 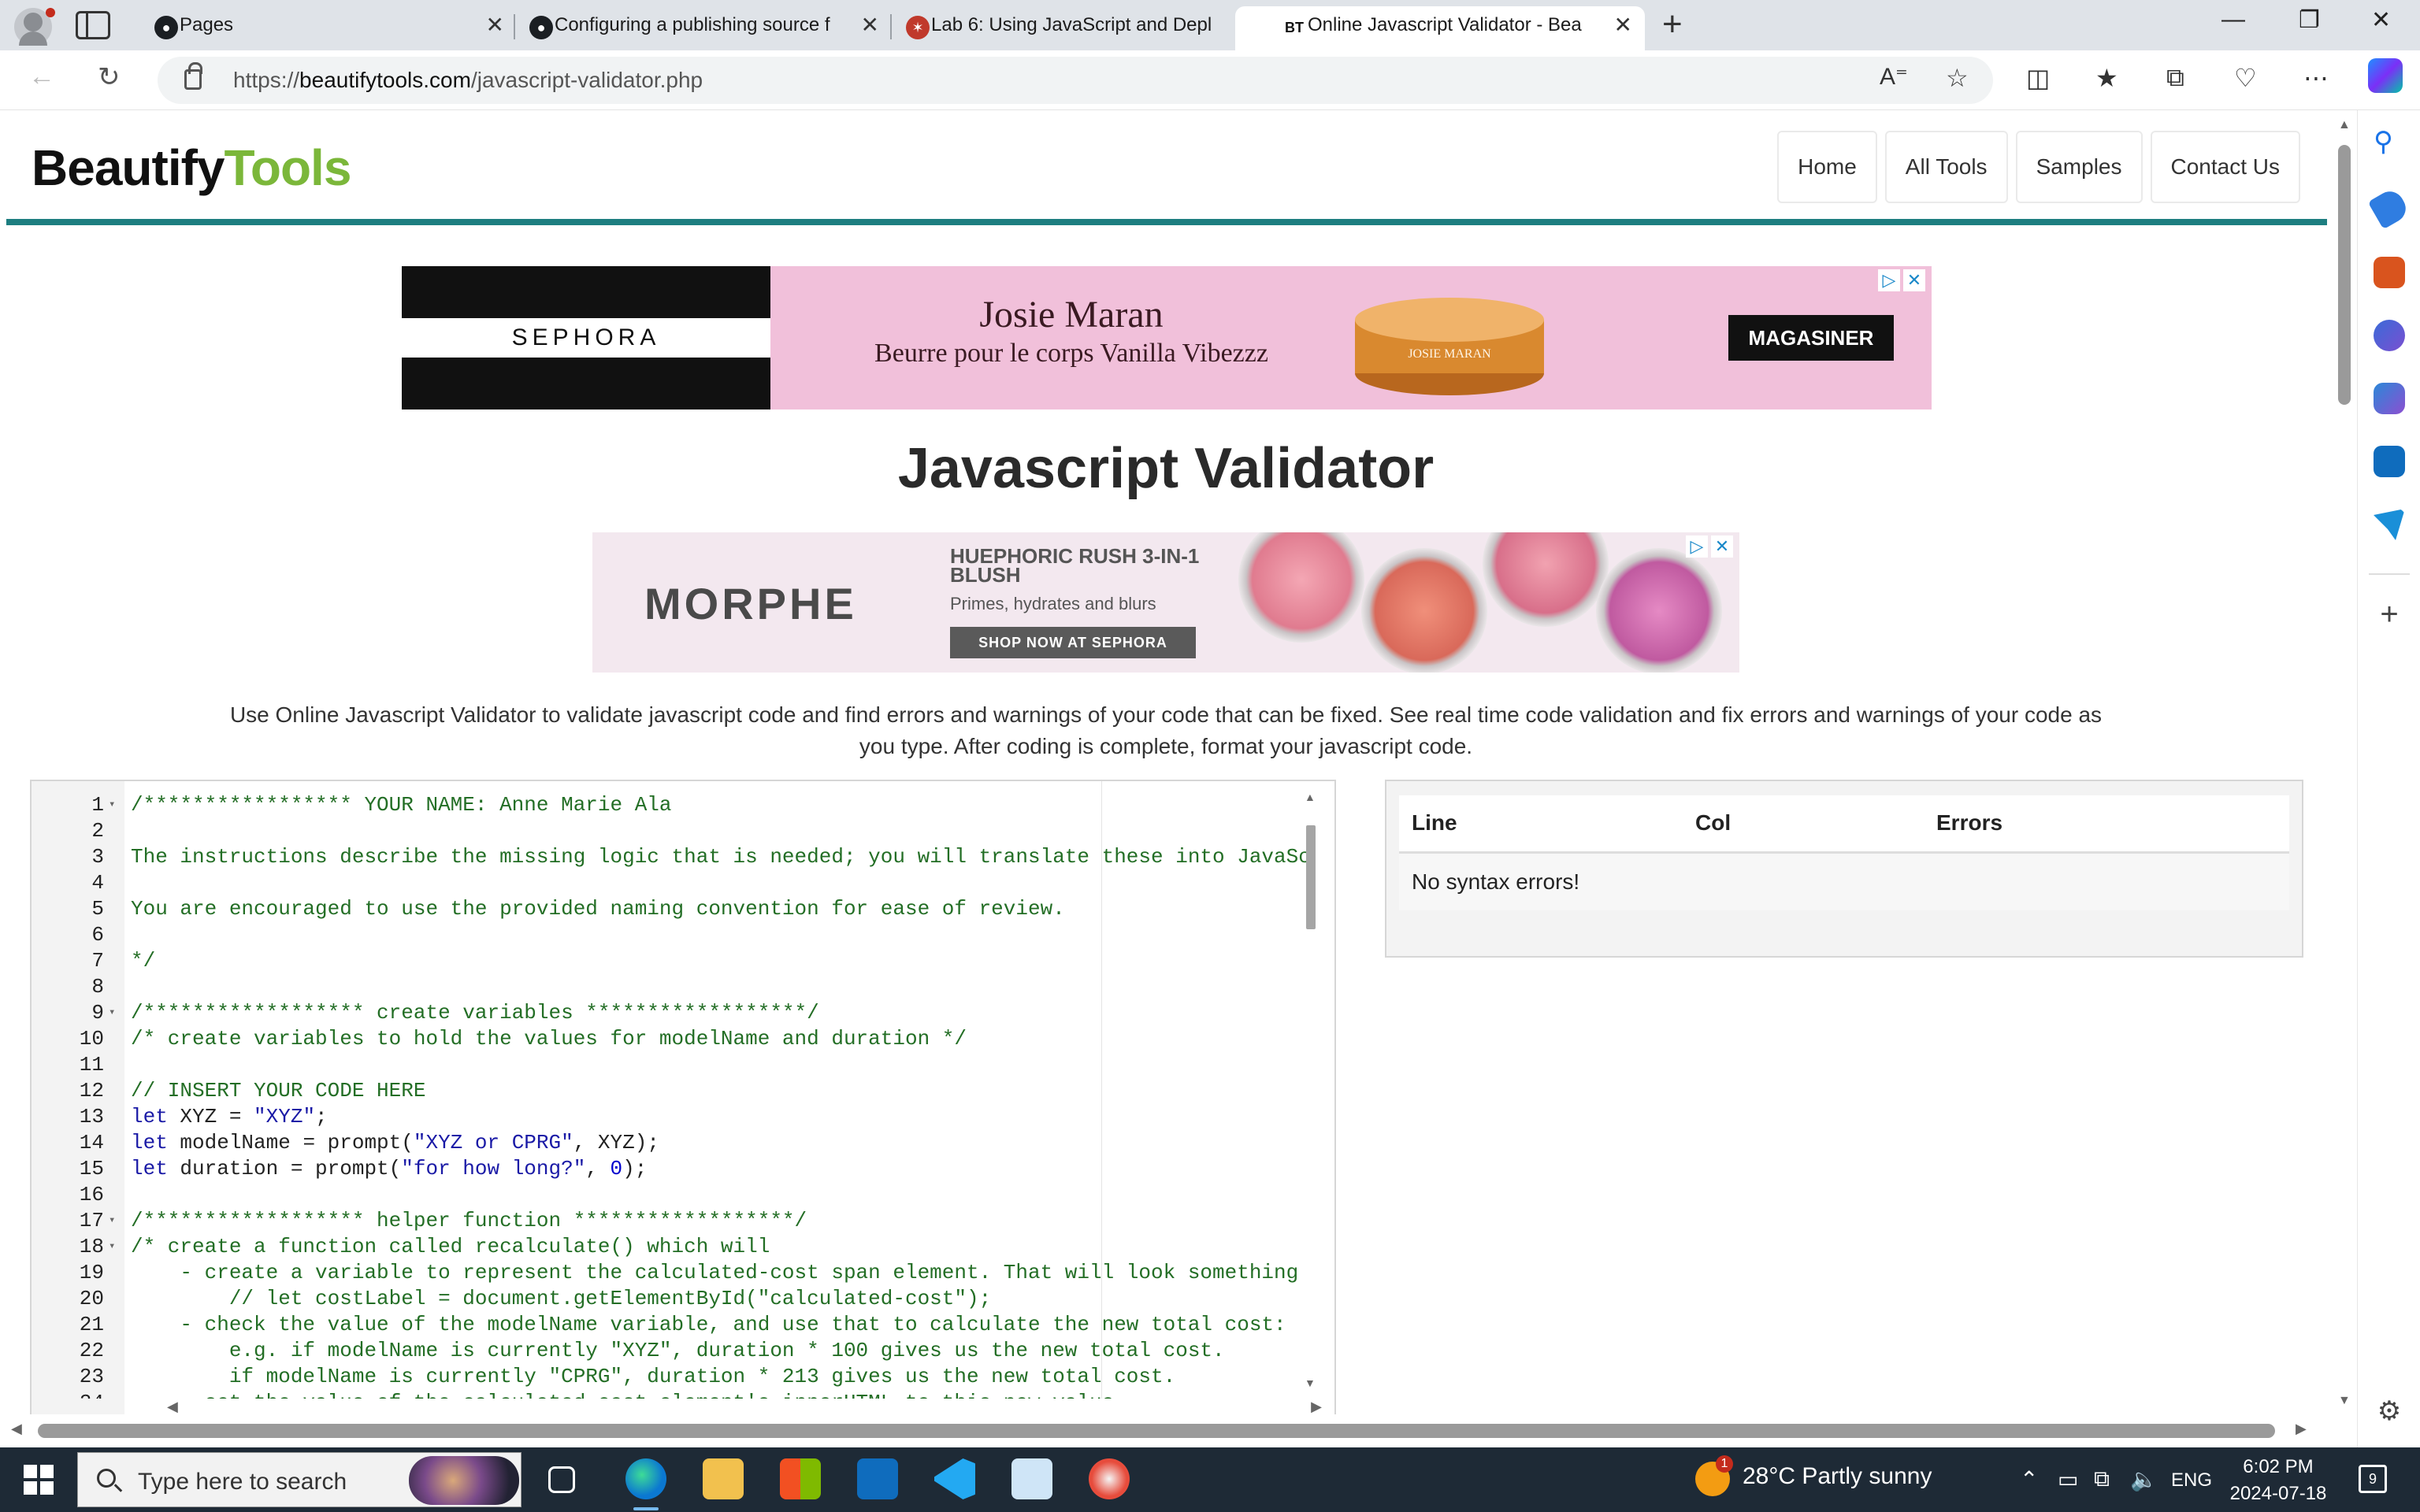 I want to click on editor-horizontal-scrollbar: ◀ ▶, so click(x=723, y=1406).